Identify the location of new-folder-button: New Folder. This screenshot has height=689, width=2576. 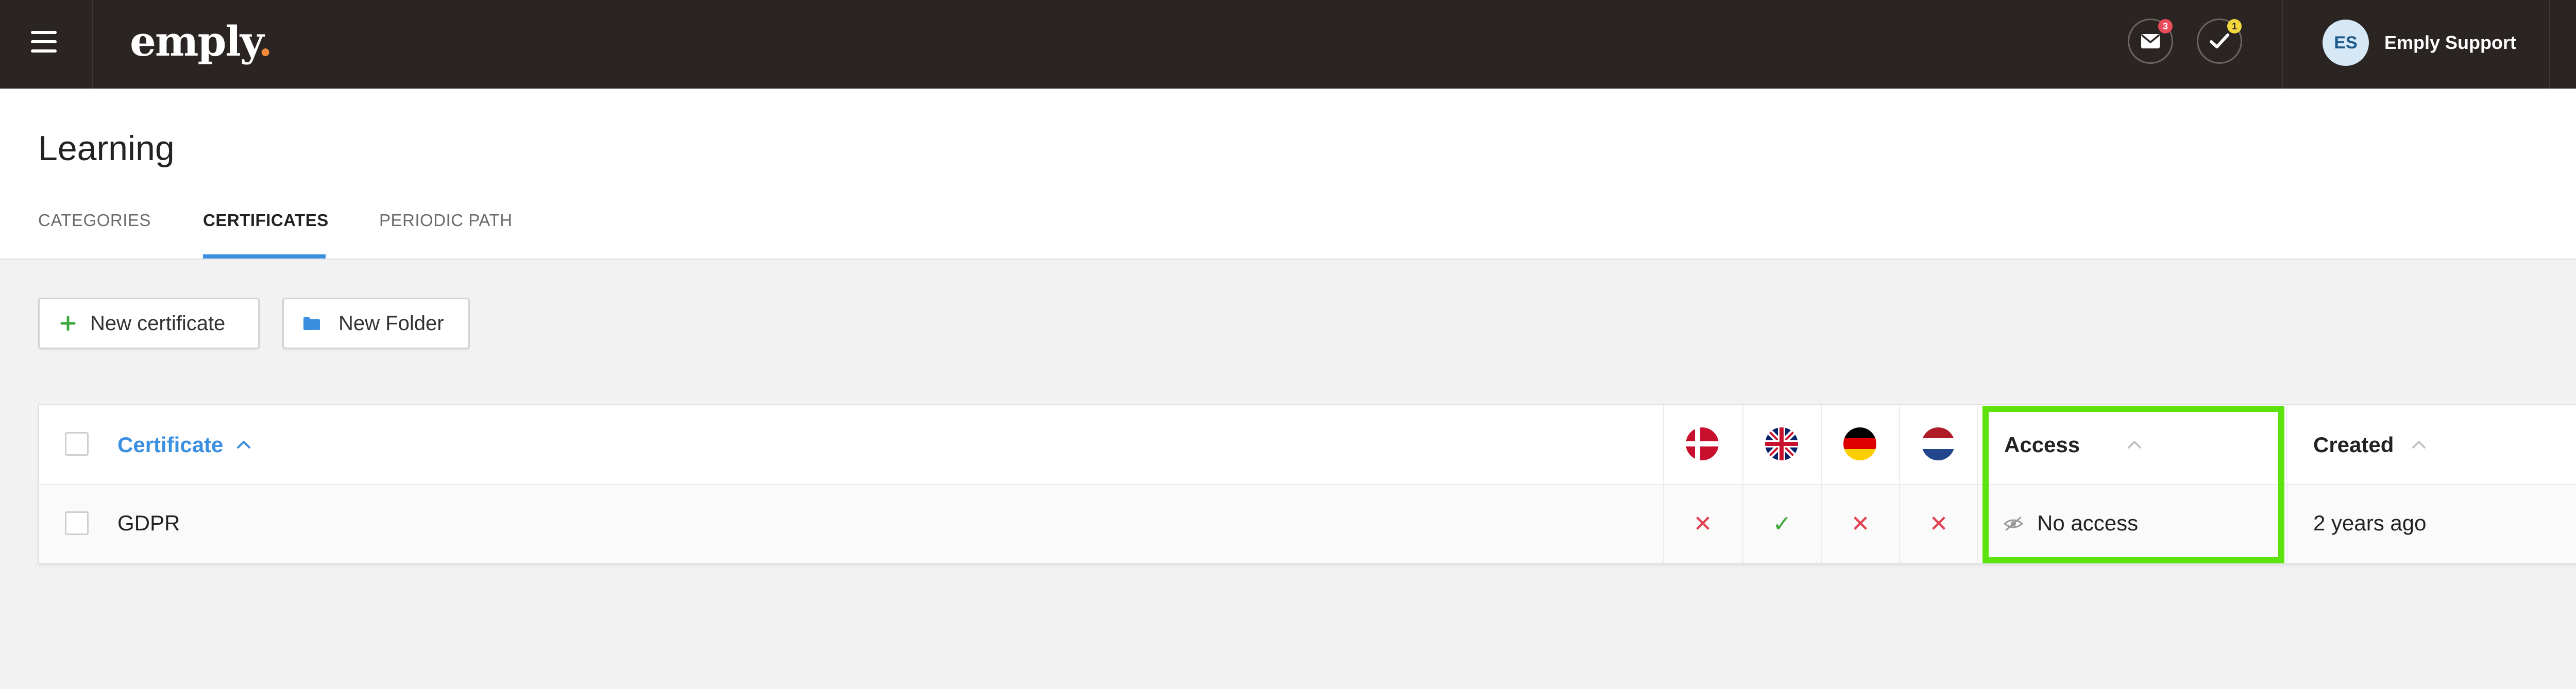
(376, 323).